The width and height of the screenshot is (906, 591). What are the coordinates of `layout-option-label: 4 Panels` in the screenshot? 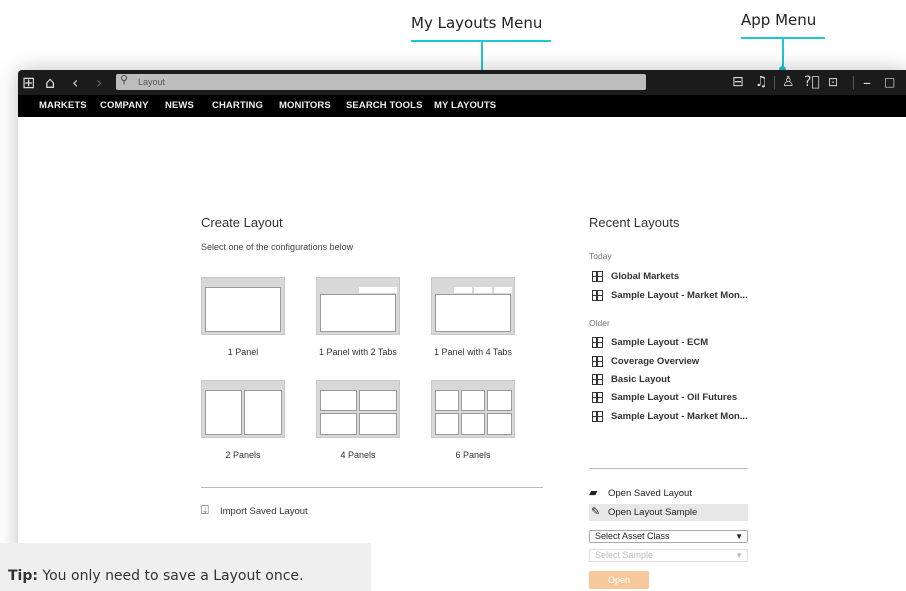 It's located at (358, 455).